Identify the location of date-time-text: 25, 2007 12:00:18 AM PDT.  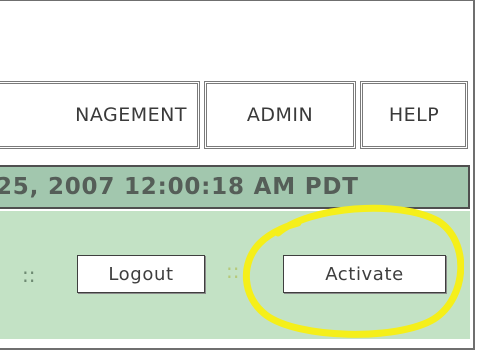
(179, 187).